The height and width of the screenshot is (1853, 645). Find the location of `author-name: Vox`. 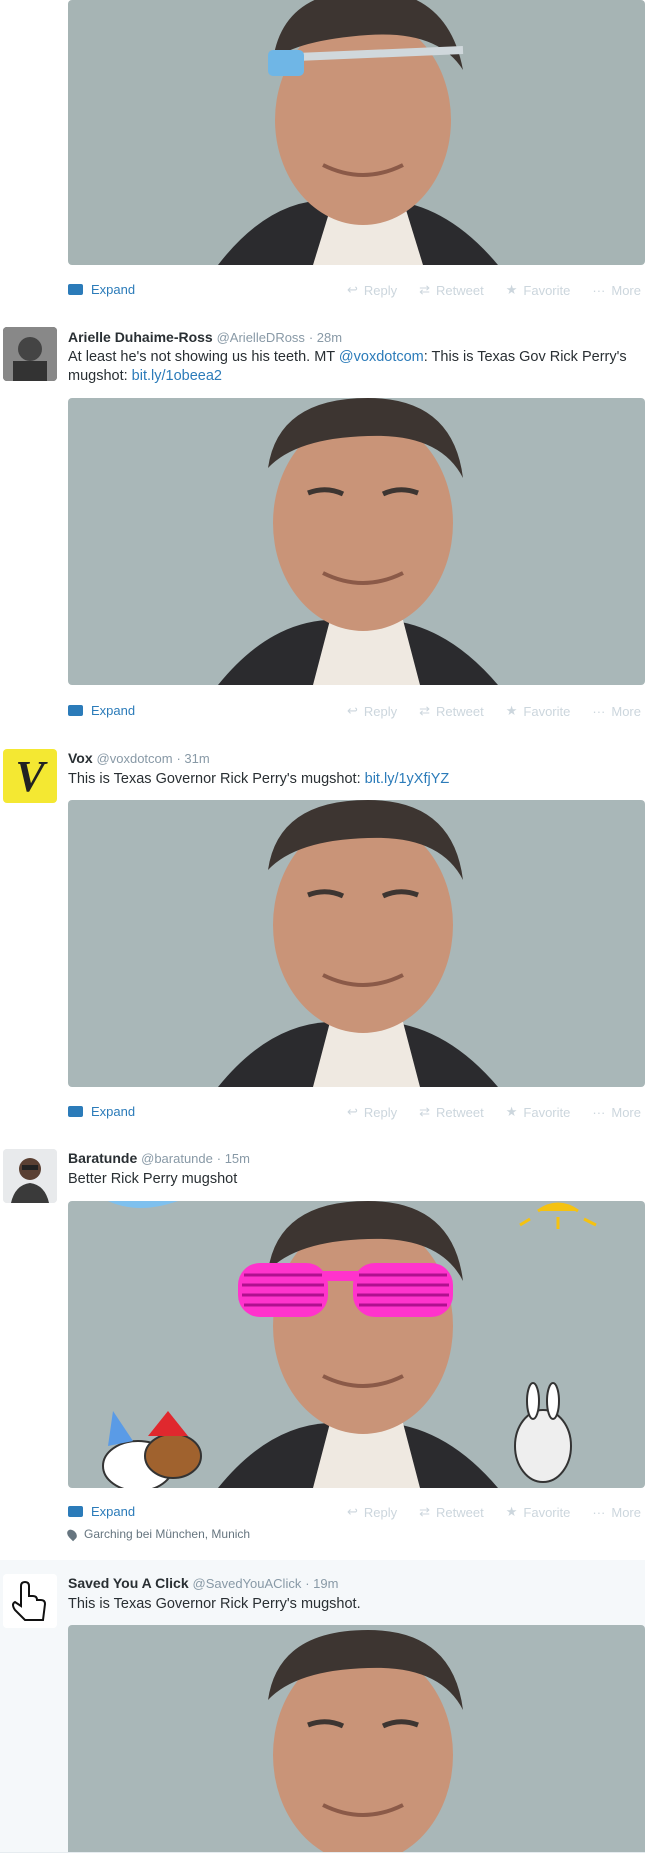

author-name: Vox is located at coordinates (80, 758).